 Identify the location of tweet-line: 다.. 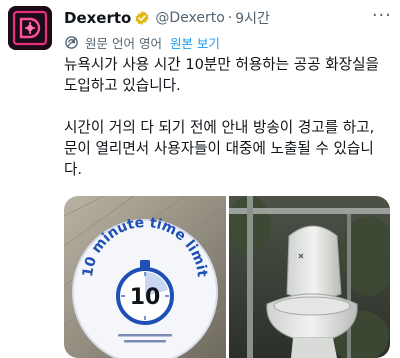
(73, 169).